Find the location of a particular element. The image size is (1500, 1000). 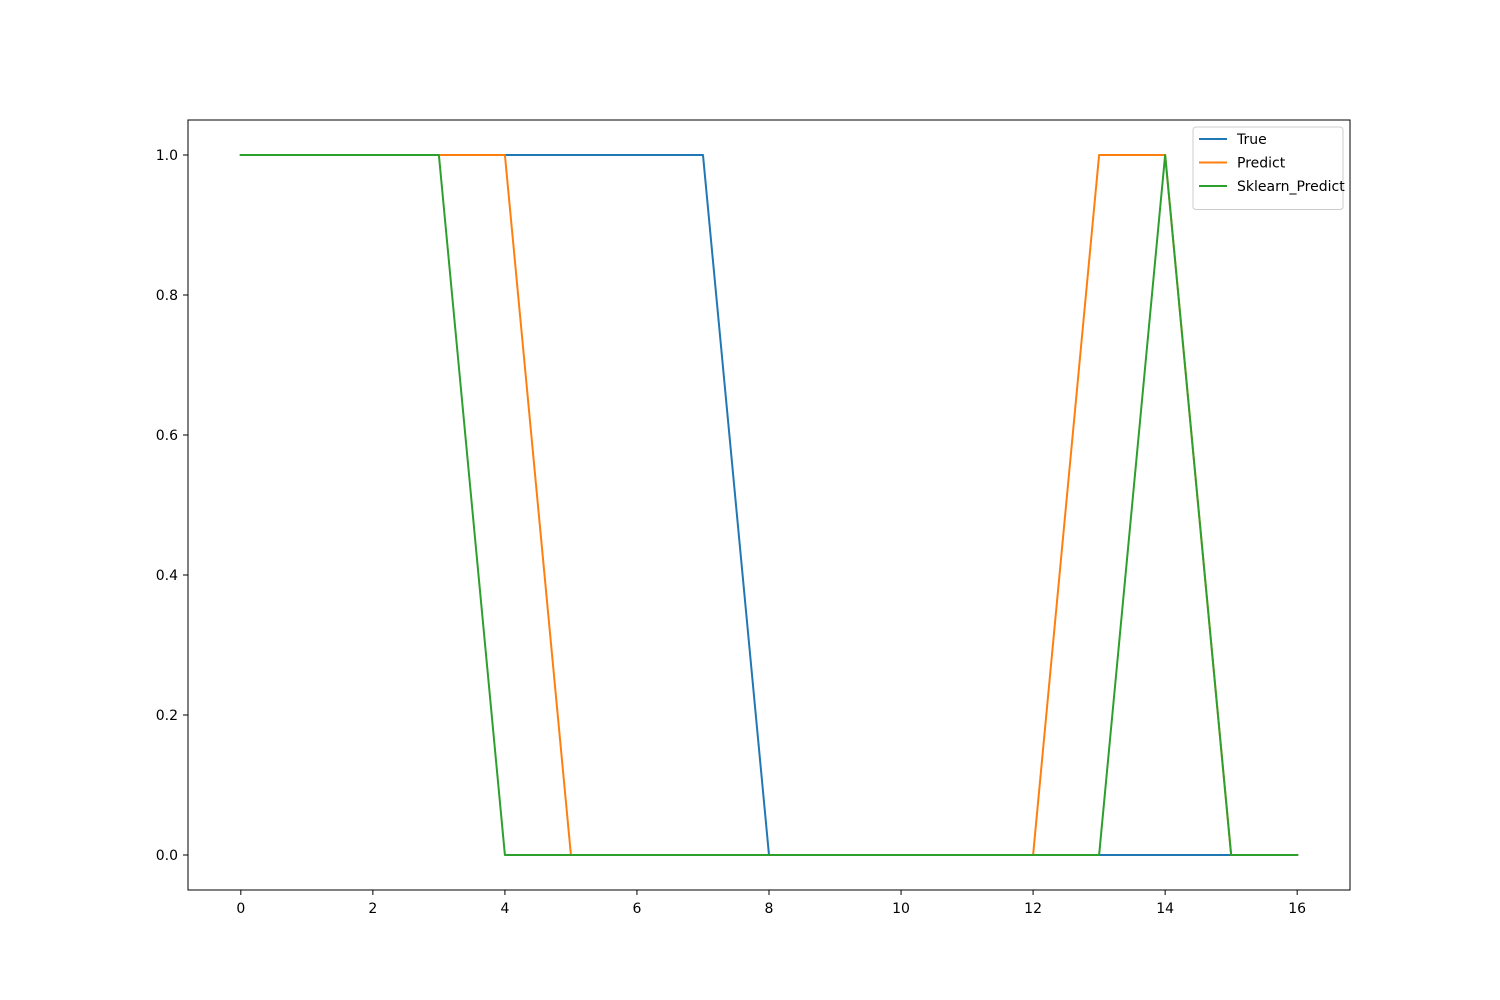

x-axis: 0 2 4 6 8 10 12 14 16 is located at coordinates (771, 903).